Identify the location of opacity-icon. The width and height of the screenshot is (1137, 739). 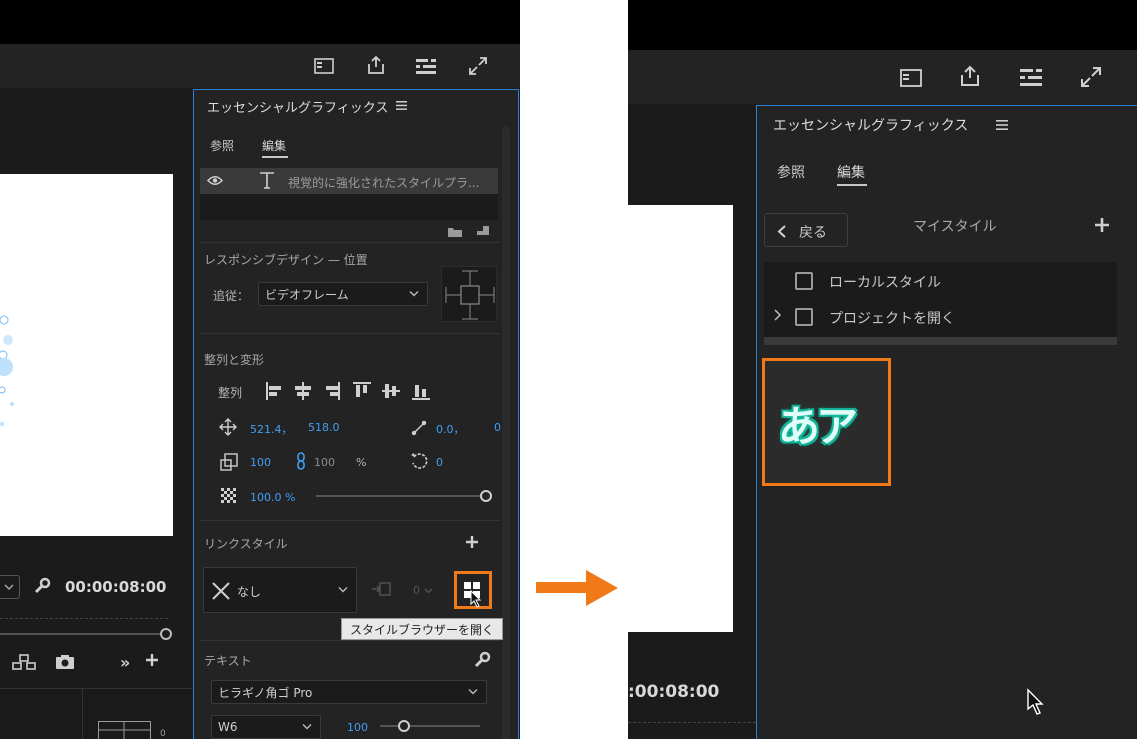
(228, 495).